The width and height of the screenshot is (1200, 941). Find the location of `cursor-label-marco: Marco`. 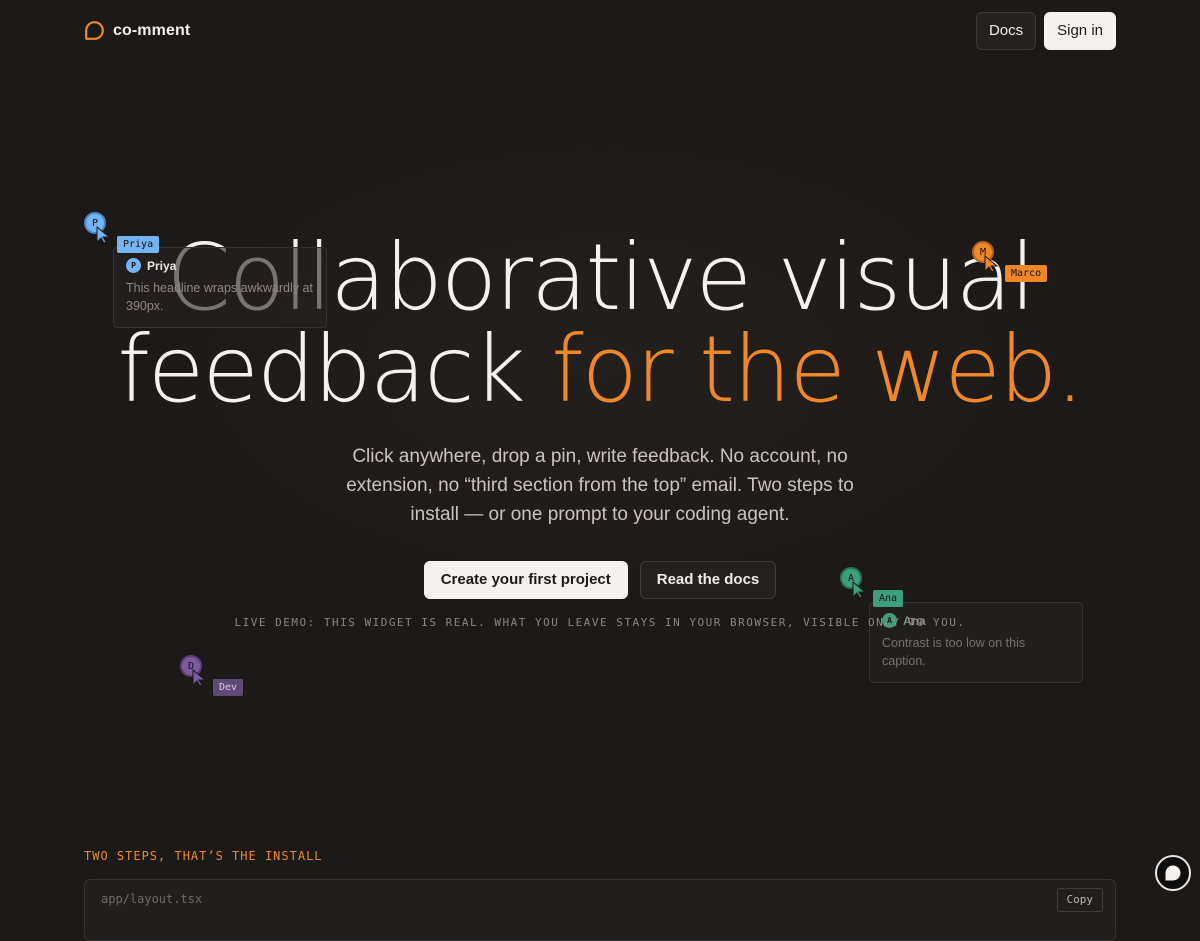

cursor-label-marco: Marco is located at coordinates (1026, 273).